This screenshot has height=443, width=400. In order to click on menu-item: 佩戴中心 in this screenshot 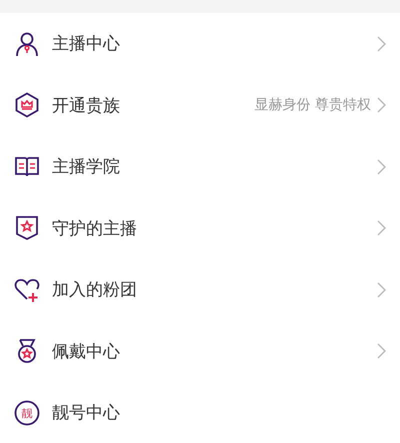, I will do `click(200, 351)`.